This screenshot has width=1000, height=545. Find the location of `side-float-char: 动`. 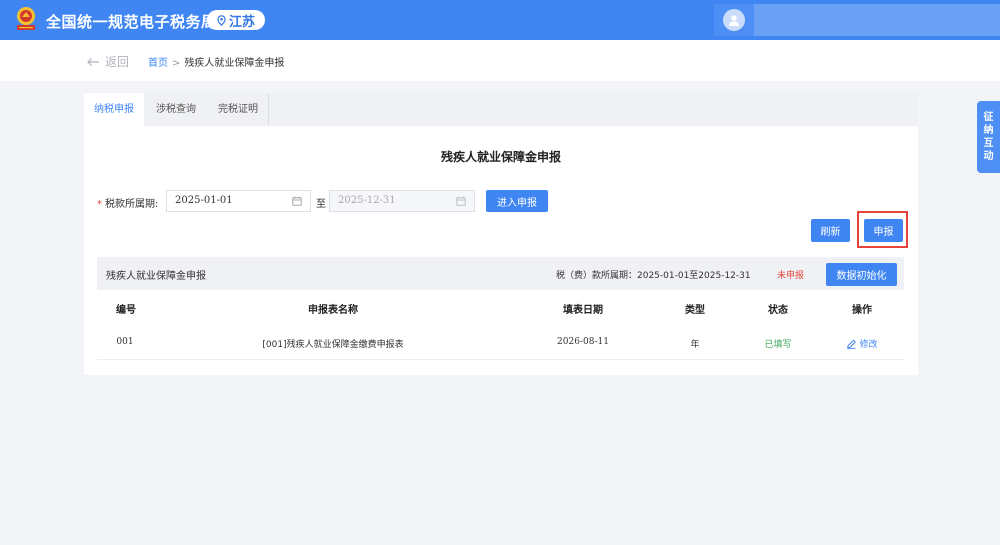

side-float-char: 动 is located at coordinates (988, 156).